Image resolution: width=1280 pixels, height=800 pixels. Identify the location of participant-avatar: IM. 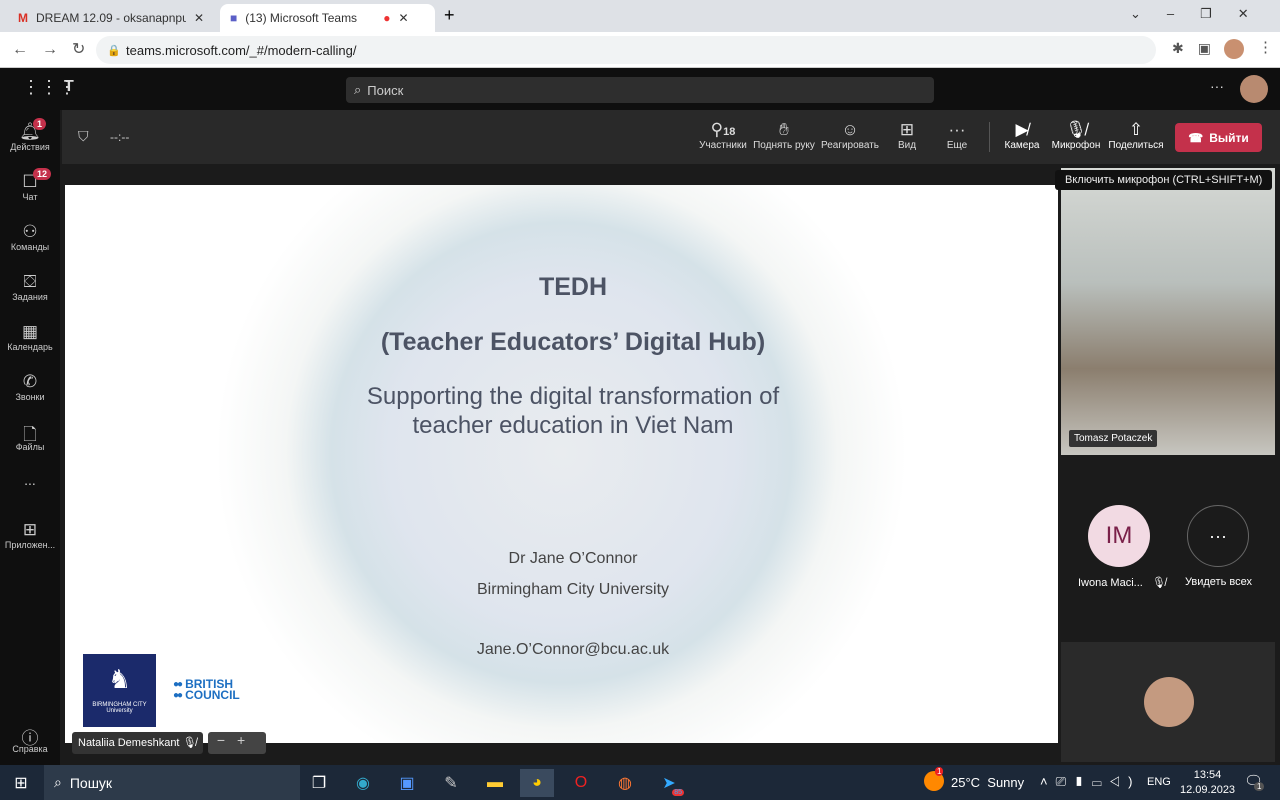
(1119, 536).